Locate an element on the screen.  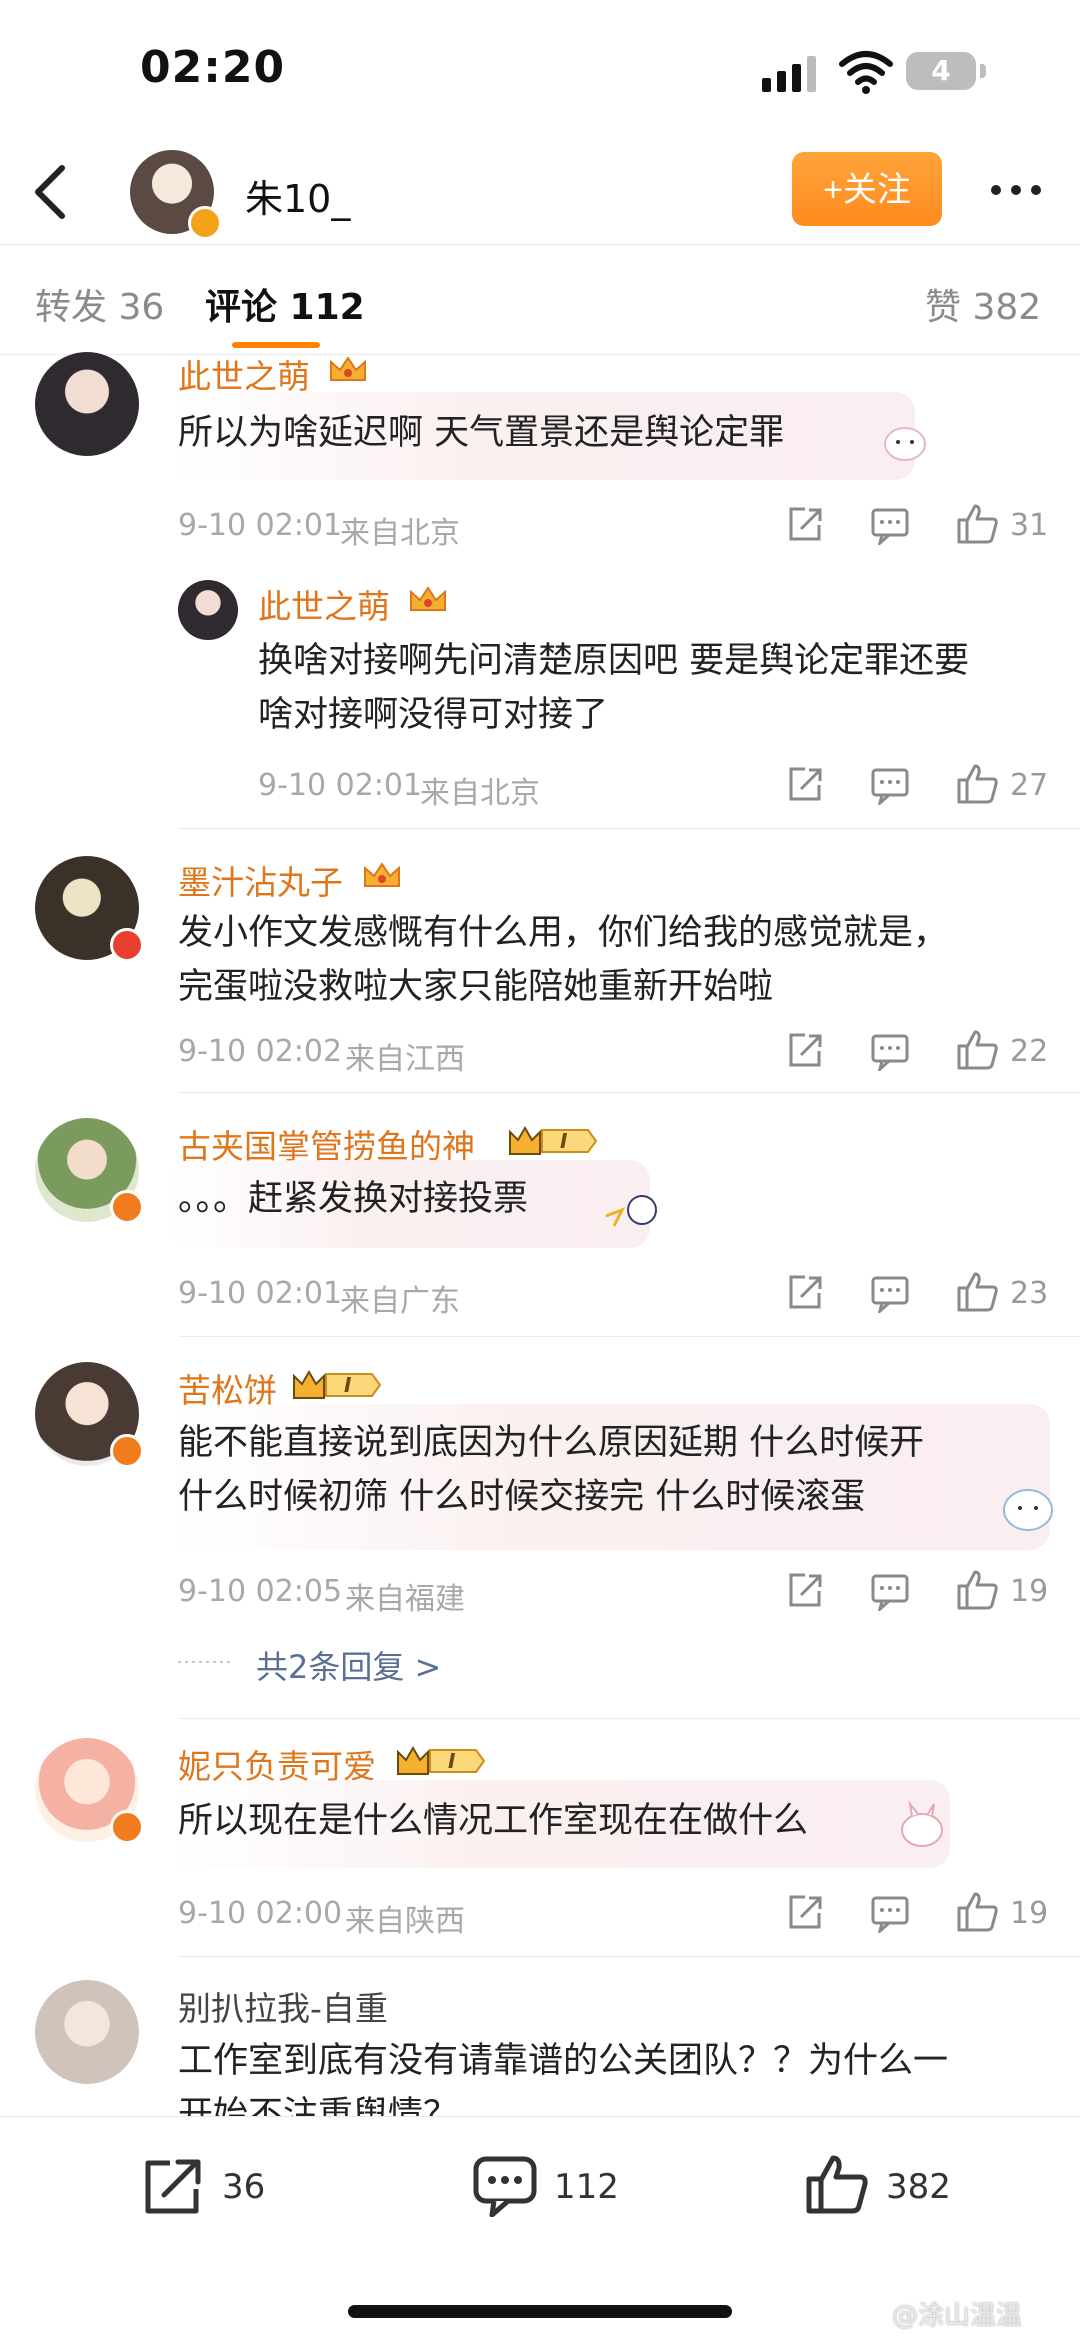
like-count: 382 is located at coordinates (918, 2187).